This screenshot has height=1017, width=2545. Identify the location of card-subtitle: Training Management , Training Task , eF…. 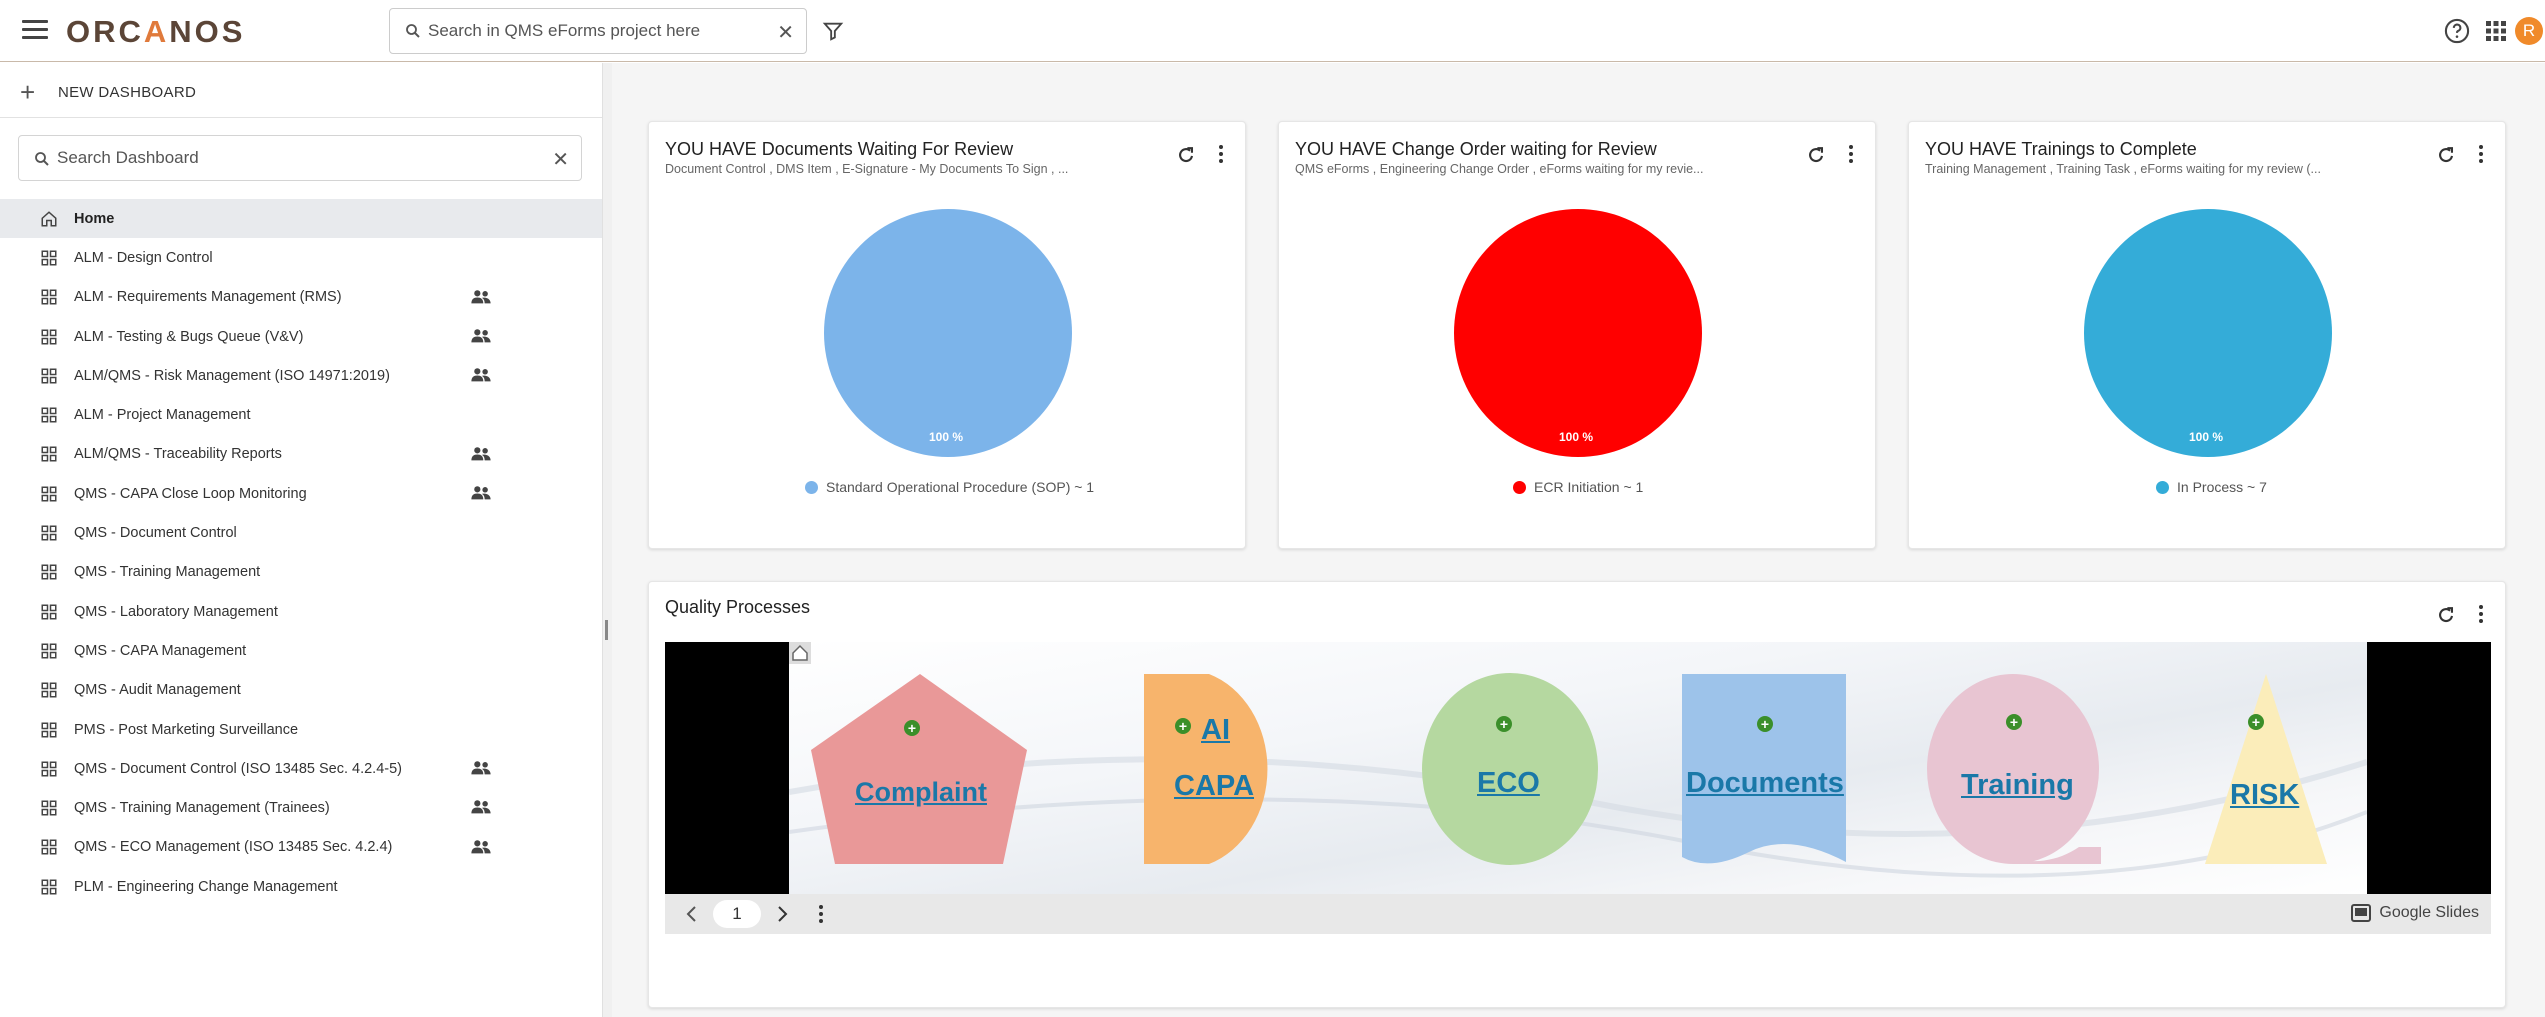
(2123, 169).